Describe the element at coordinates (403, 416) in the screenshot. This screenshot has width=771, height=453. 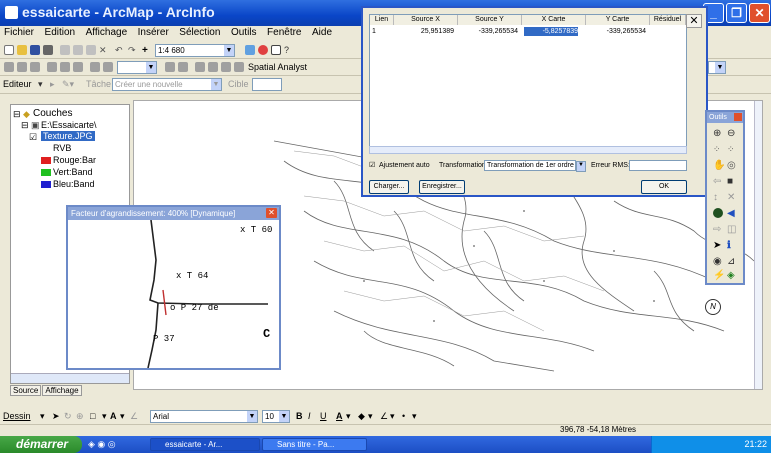
I see `marker-color-icon: •` at that location.